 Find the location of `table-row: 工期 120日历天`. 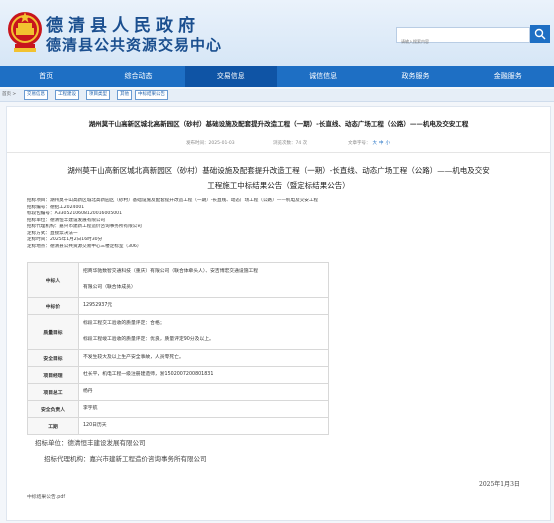

table-row: 工期 120日历天 is located at coordinates (178, 426).